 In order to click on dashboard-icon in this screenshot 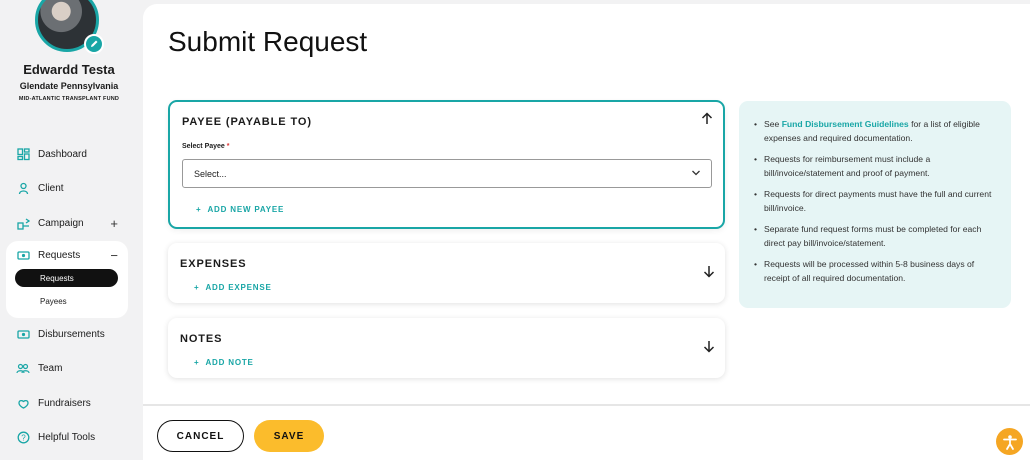, I will do `click(23, 154)`.